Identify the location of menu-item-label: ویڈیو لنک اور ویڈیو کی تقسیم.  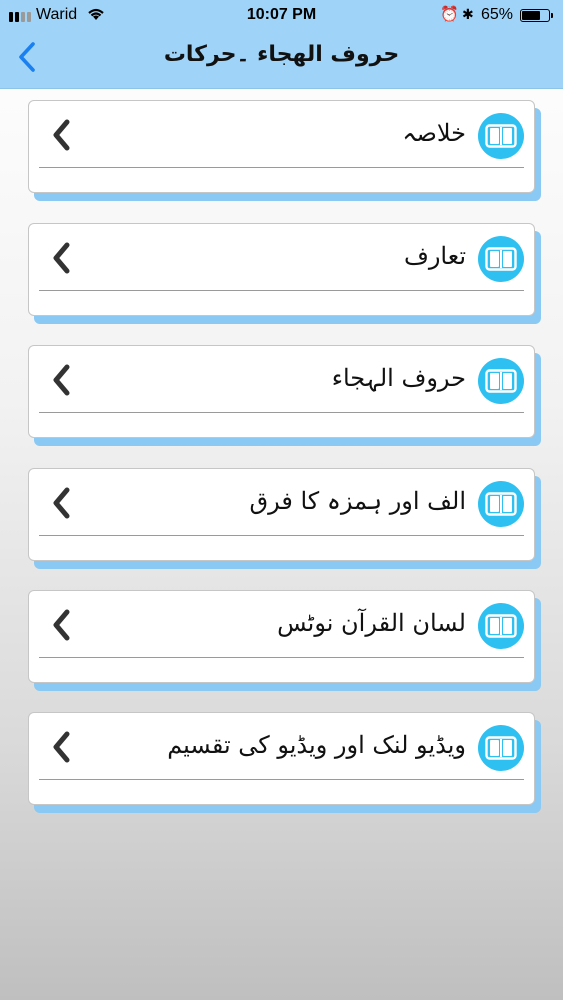
(316, 745).